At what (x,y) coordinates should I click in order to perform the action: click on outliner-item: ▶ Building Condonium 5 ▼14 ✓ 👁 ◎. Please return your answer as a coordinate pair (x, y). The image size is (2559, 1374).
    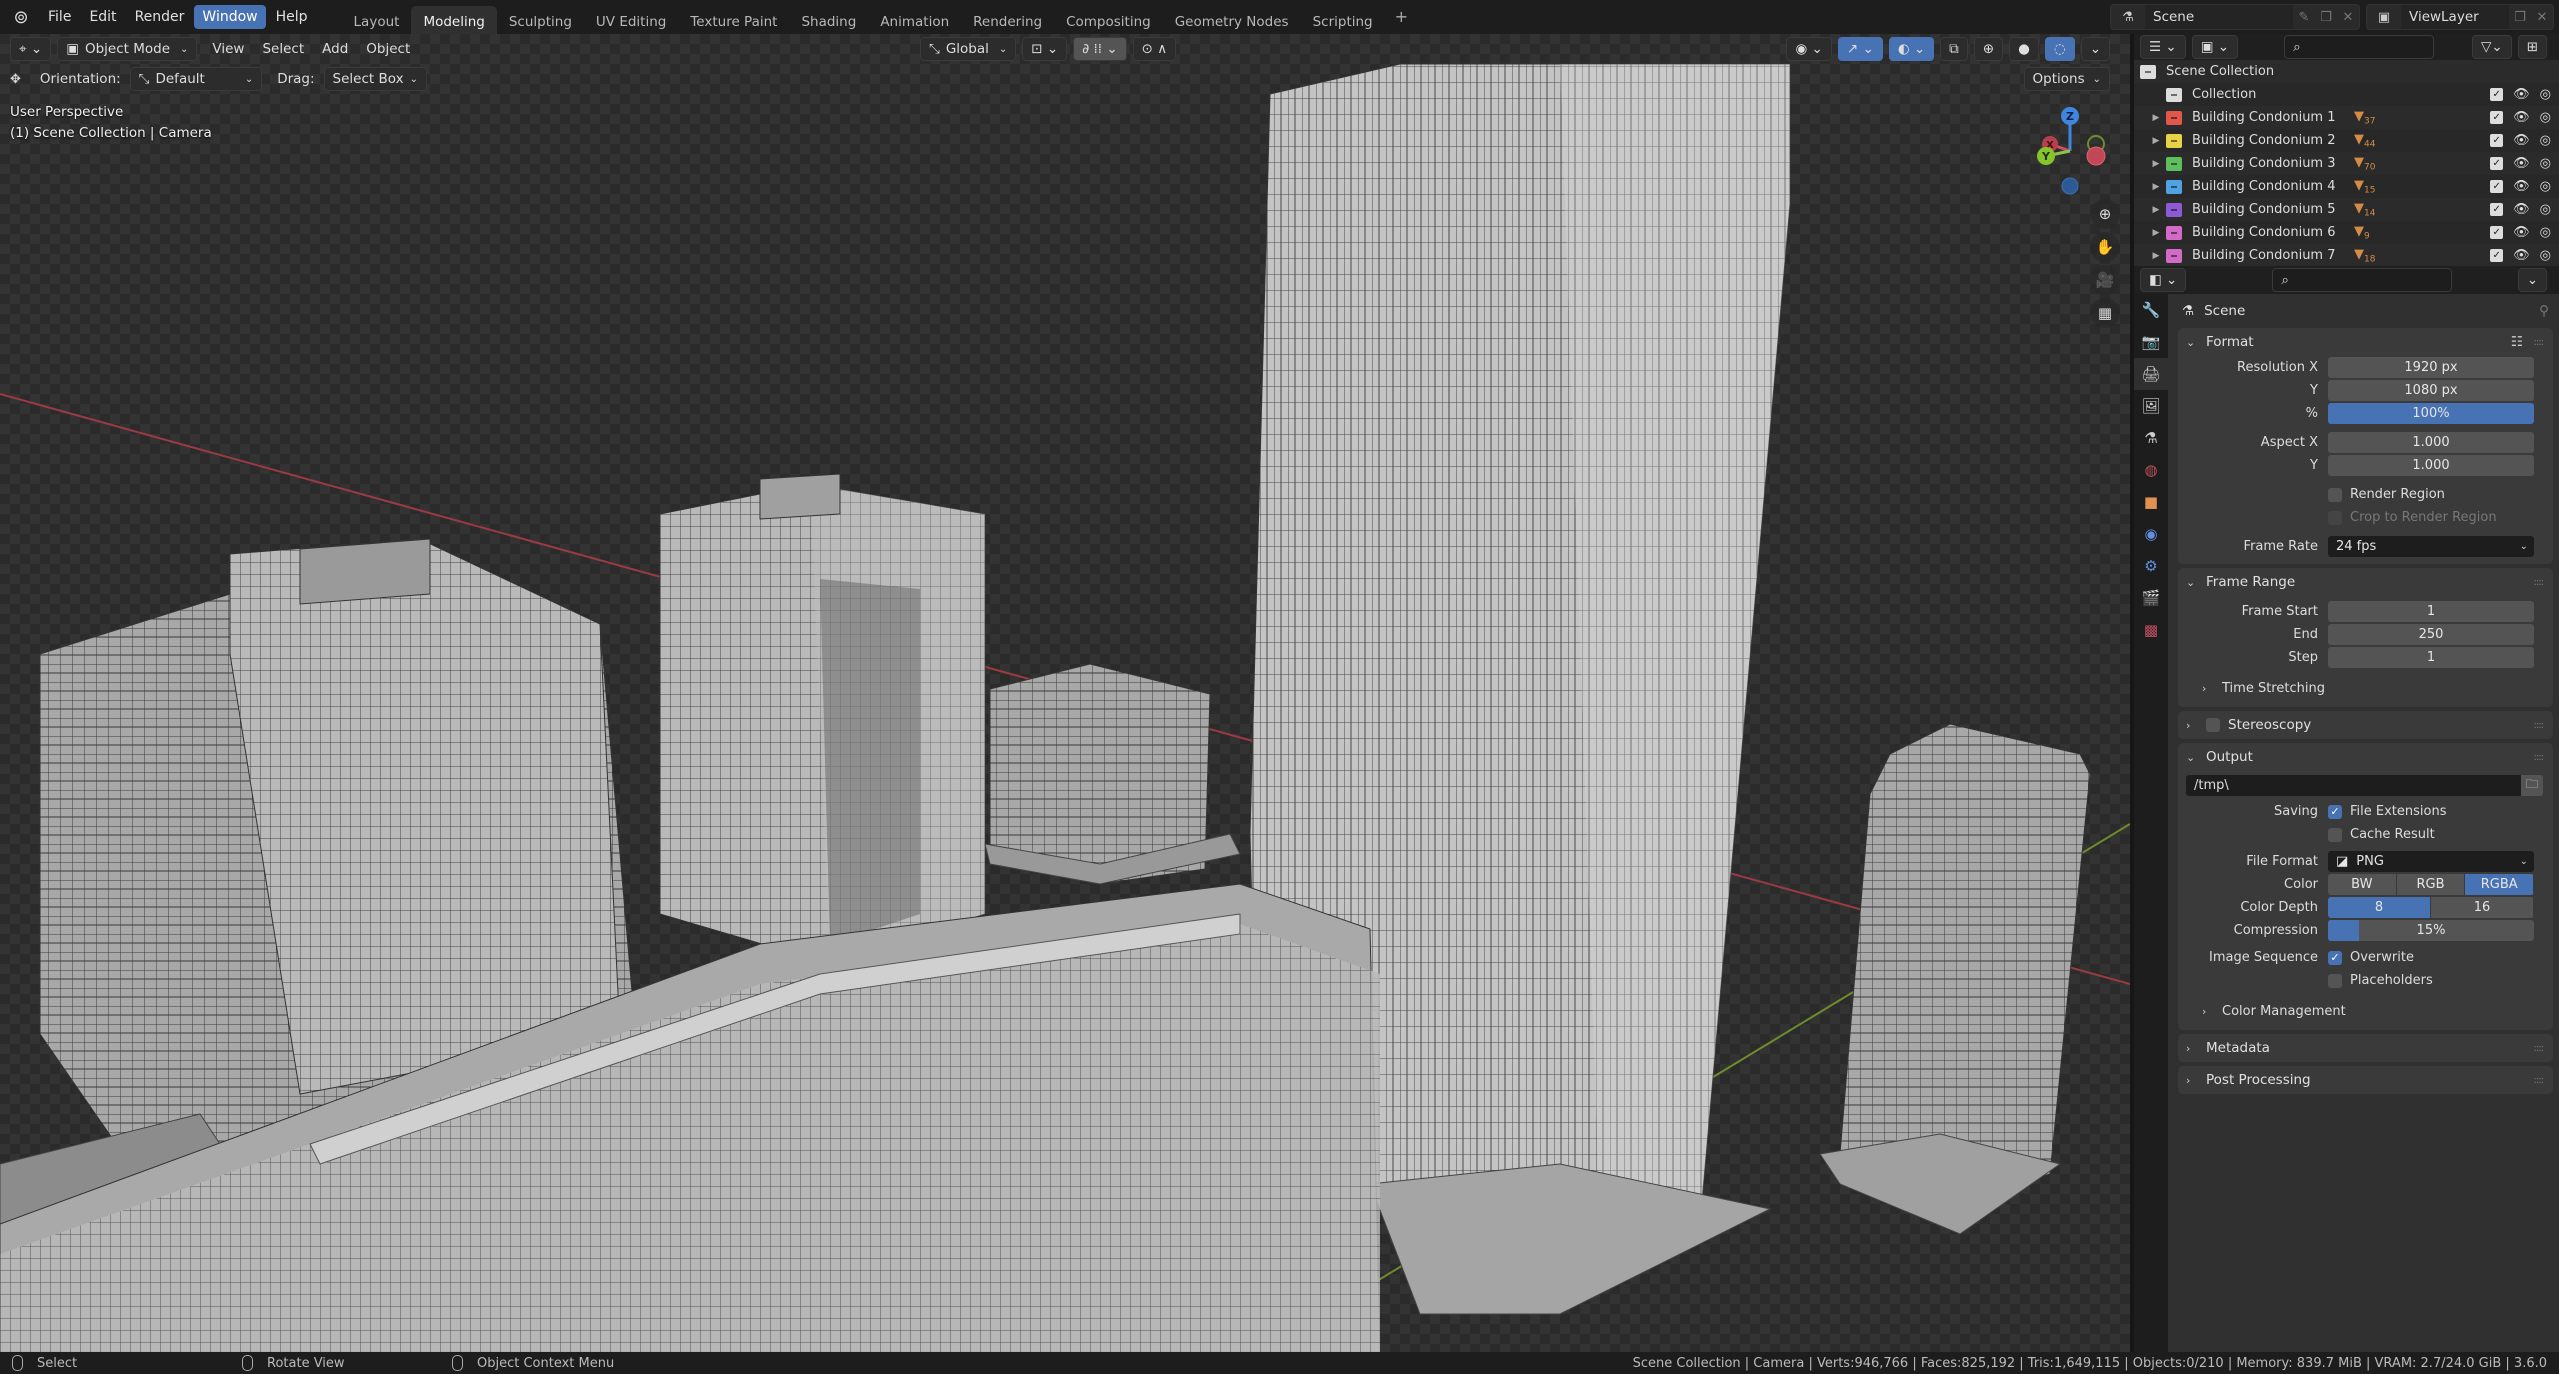
    Looking at the image, I should click on (2346, 209).